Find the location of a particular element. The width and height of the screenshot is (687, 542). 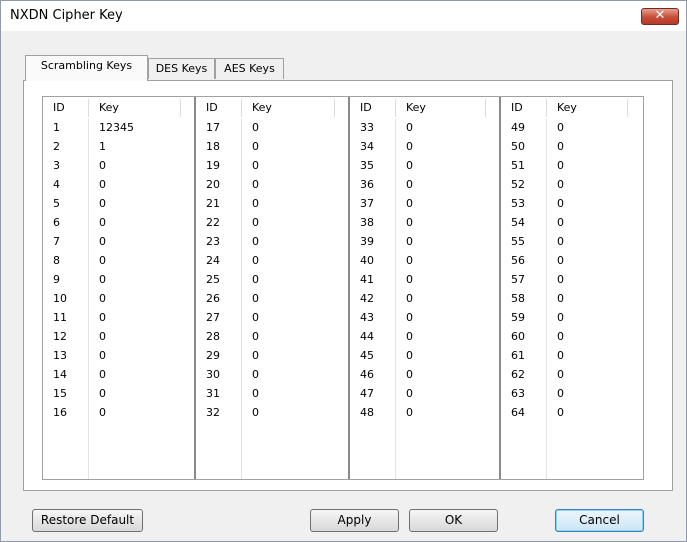

table-row: 32 0 is located at coordinates (272, 412).